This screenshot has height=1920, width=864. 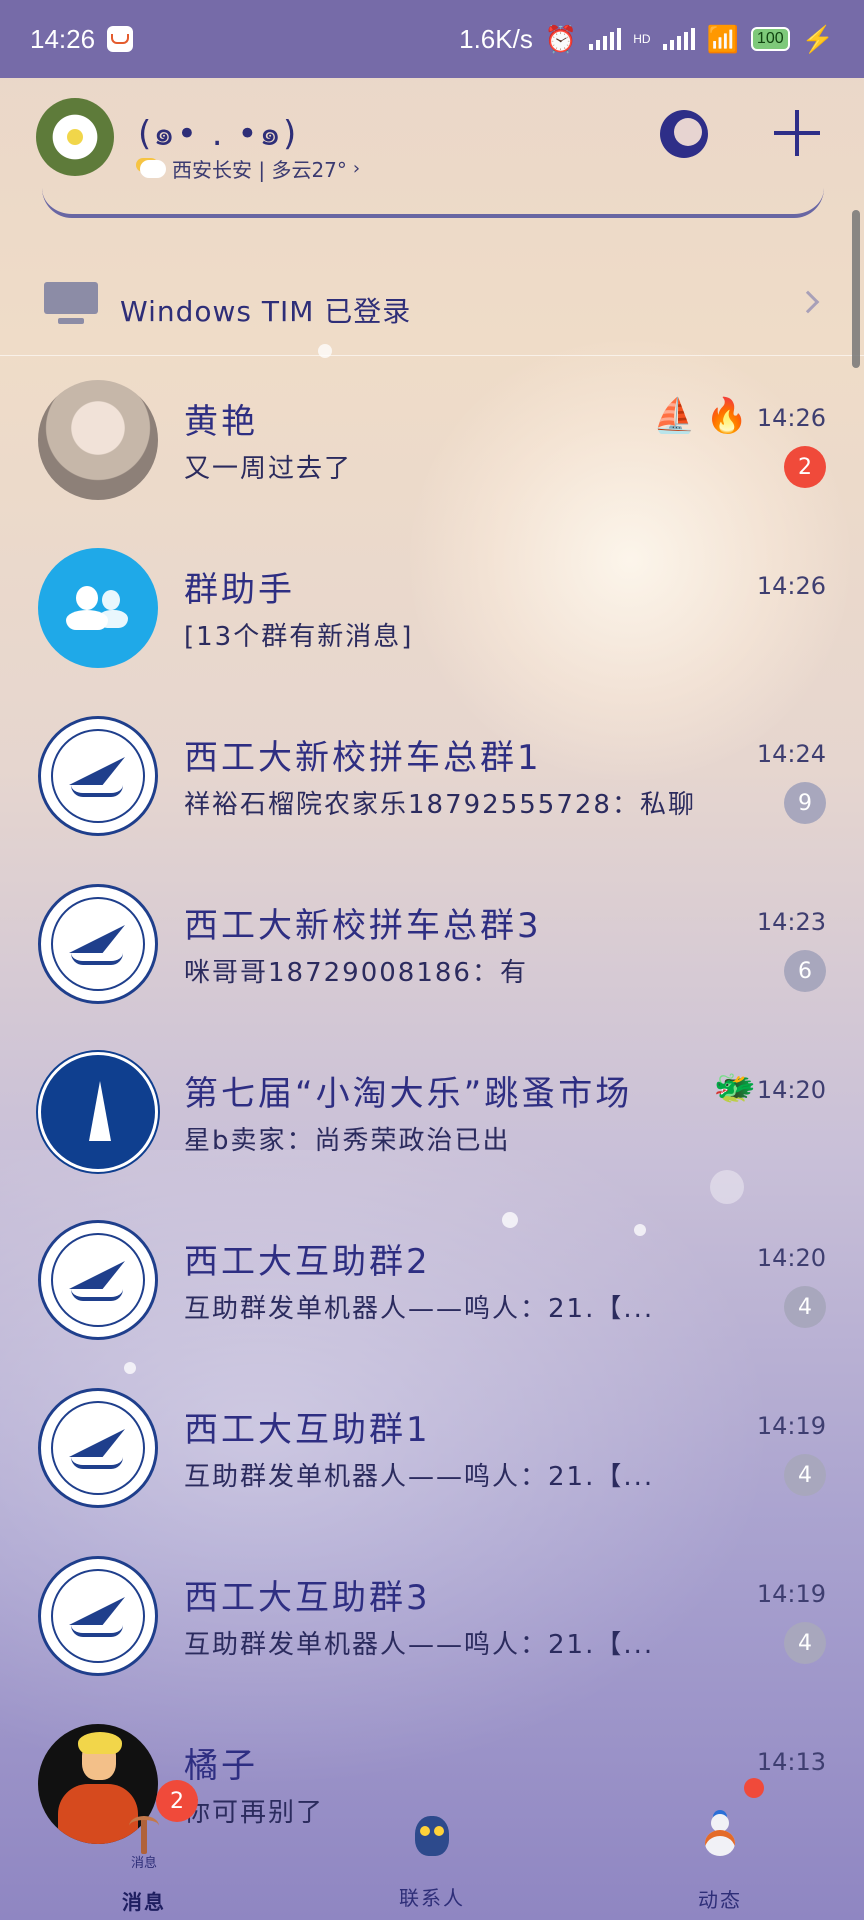 I want to click on people-icon, so click(x=98, y=608).